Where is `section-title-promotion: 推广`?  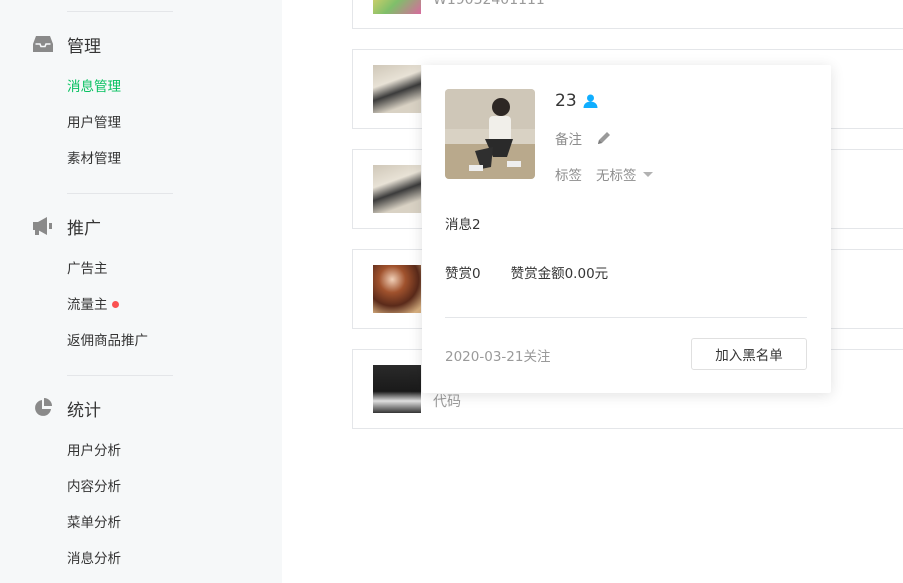 section-title-promotion: 推广 is located at coordinates (84, 228).